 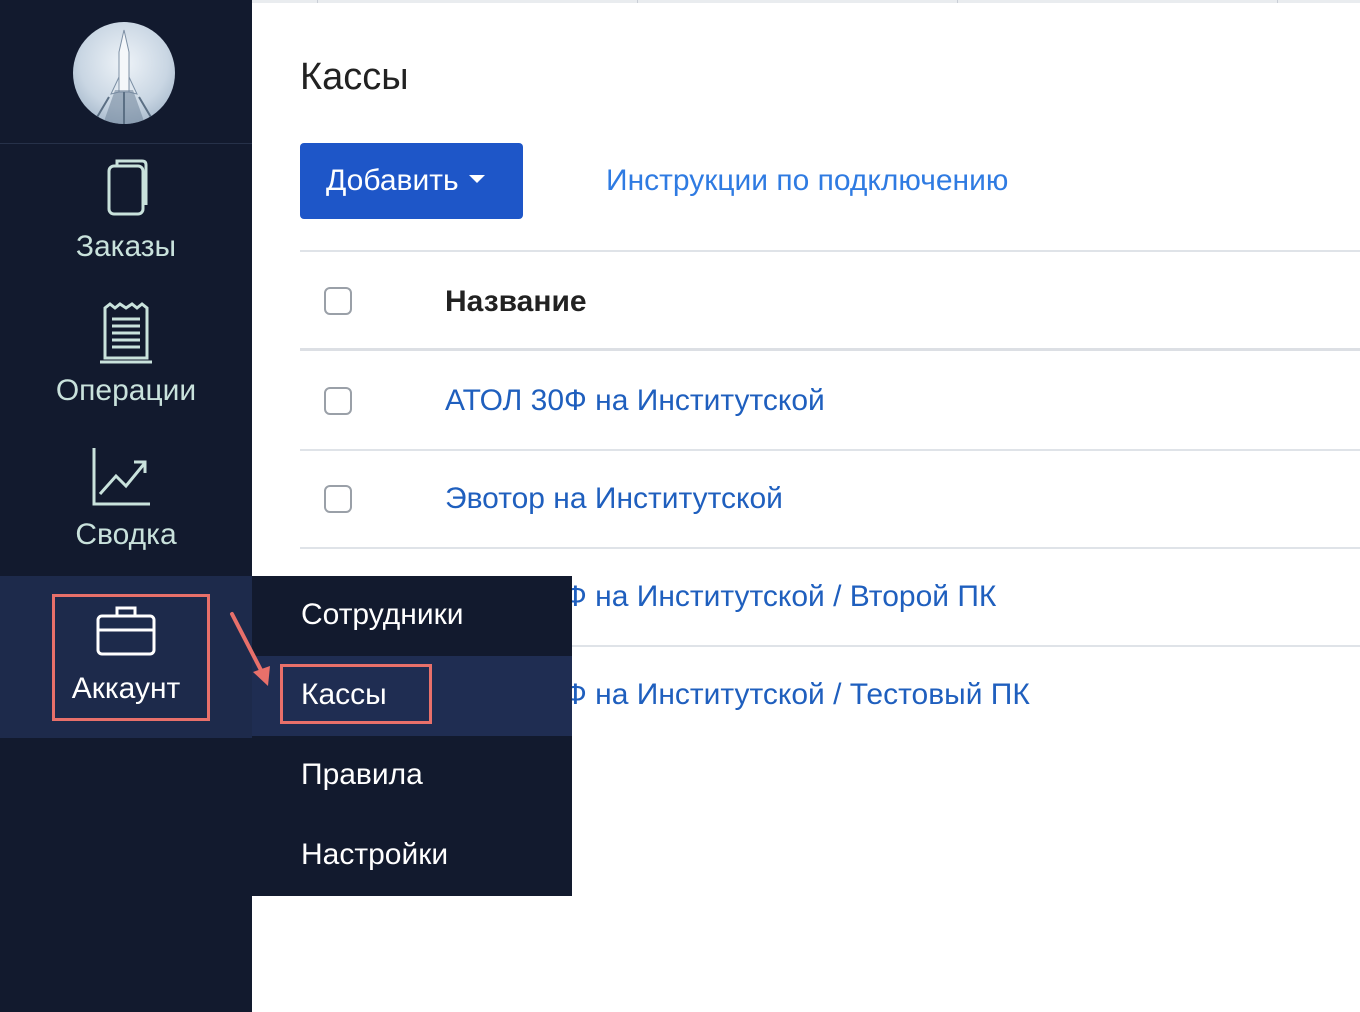 What do you see at coordinates (382, 614) in the screenshot?
I see `submenu-item-label: Сотрудники` at bounding box center [382, 614].